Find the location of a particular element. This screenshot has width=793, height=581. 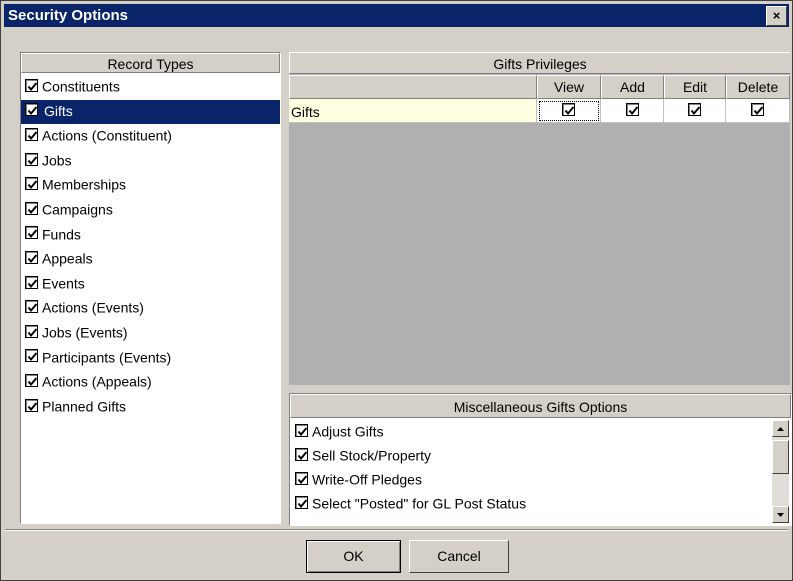

scroll-down-button is located at coordinates (780, 514).